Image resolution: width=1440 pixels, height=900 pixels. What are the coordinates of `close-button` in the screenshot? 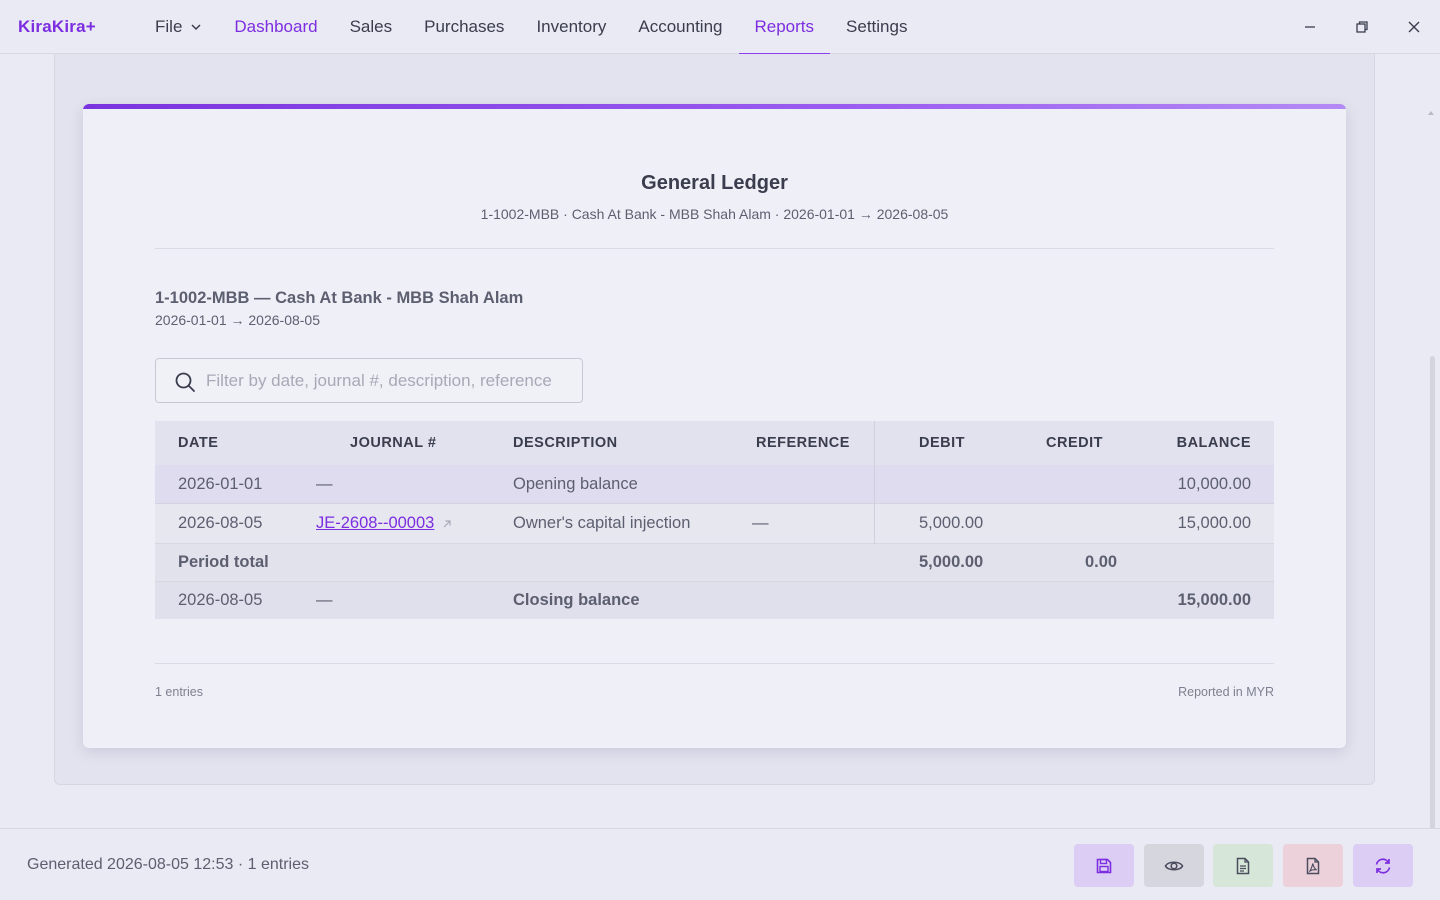 It's located at (1414, 27).